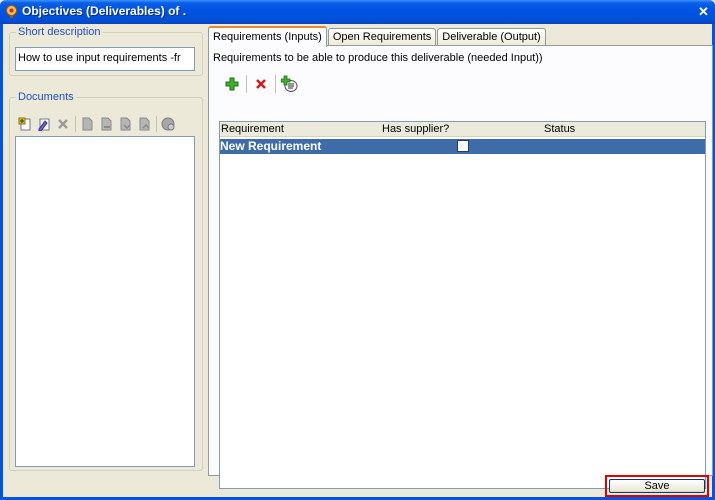 This screenshot has height=500, width=715. I want to click on column-header-requirement: Requirement, so click(252, 129).